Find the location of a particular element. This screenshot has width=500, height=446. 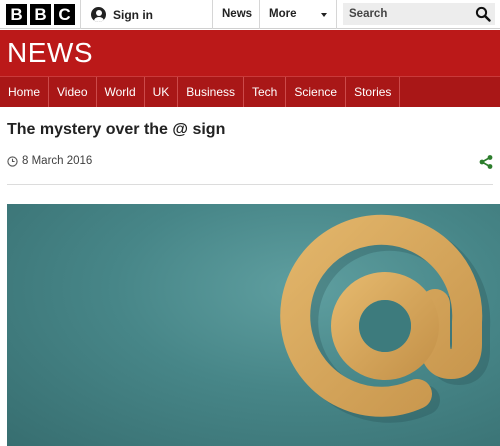

topbar-link-news: News is located at coordinates (237, 14).